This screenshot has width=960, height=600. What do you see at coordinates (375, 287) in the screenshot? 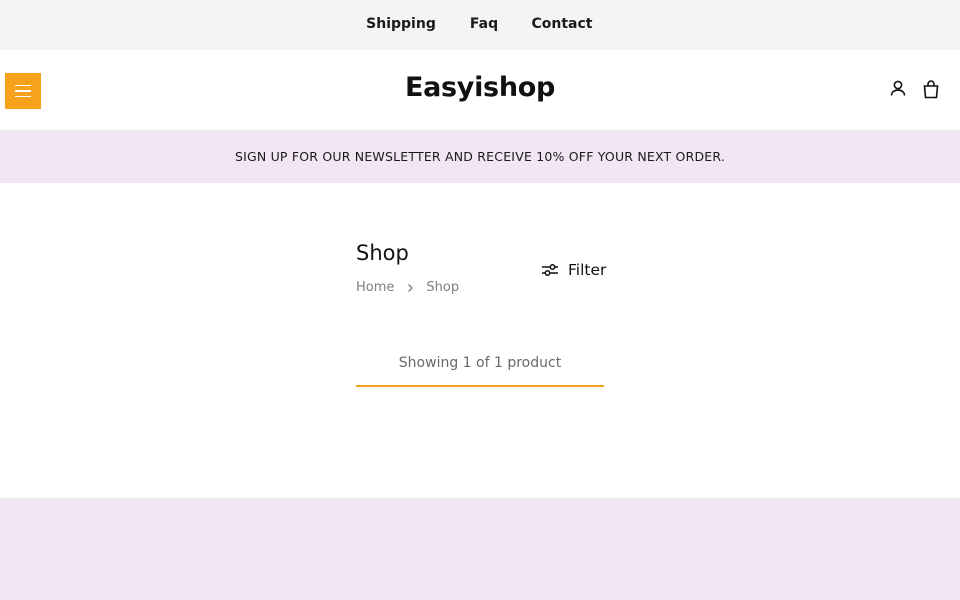
I see `breadcrumb-home-link: Home` at bounding box center [375, 287].